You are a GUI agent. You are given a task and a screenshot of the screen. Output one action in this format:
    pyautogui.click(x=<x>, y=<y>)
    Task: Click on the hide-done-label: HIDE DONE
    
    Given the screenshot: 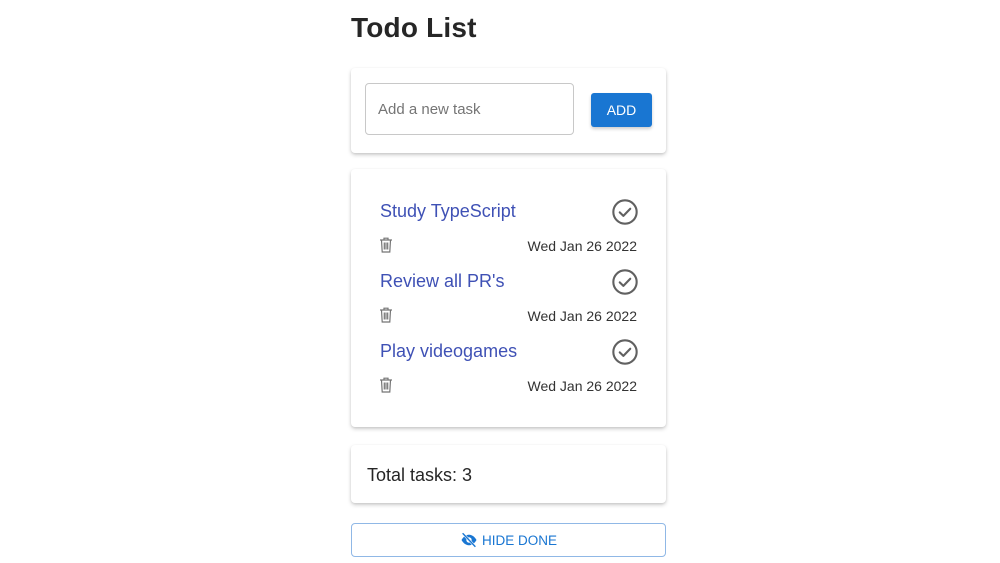 What is the action you would take?
    pyautogui.click(x=519, y=540)
    